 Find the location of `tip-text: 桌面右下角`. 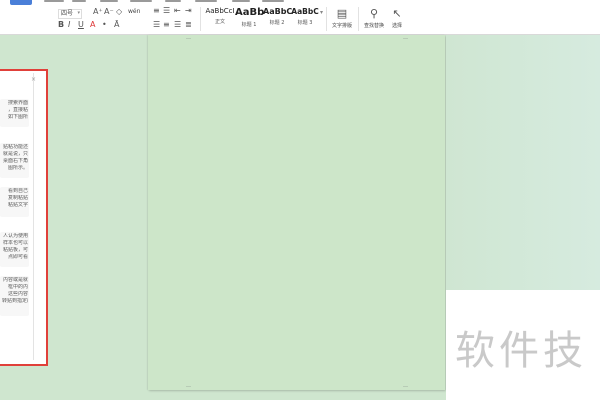

tip-text: 桌面右下角 is located at coordinates (15, 161).